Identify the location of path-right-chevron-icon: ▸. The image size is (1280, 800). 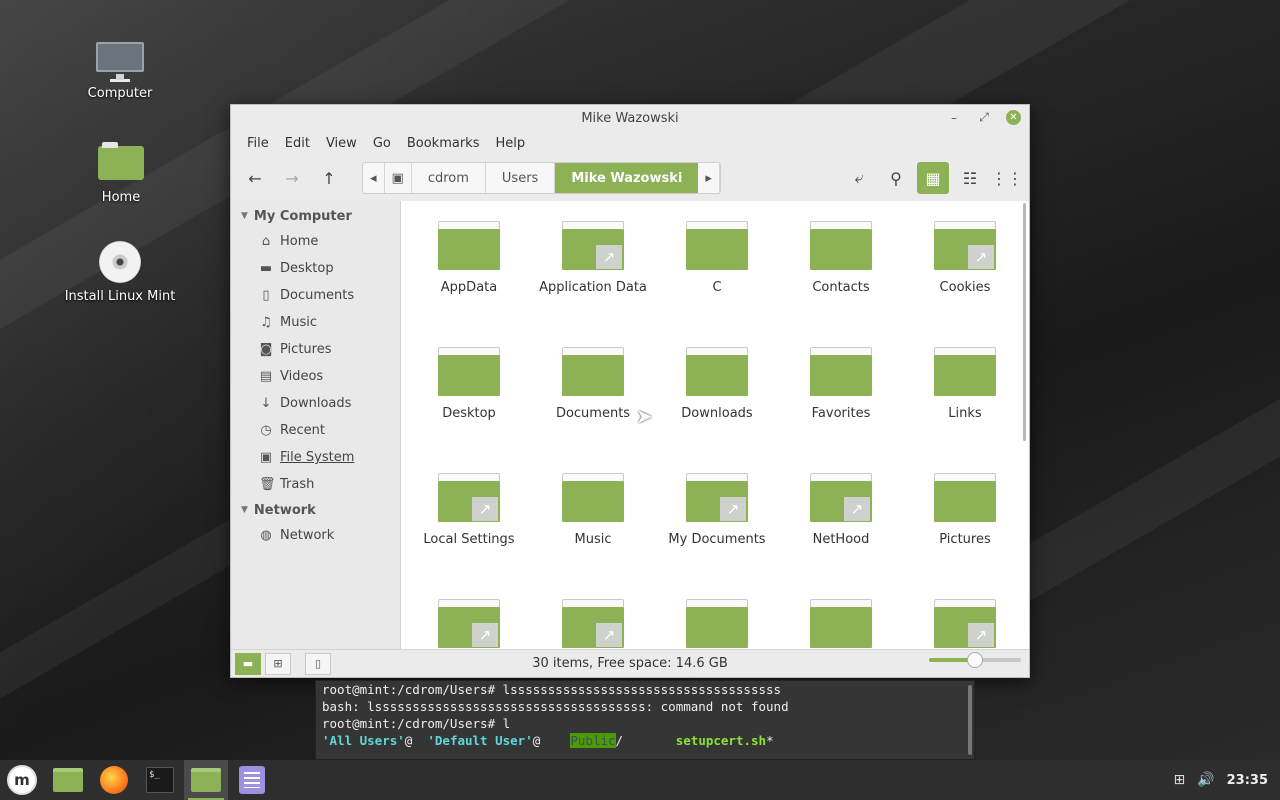
(709, 178).